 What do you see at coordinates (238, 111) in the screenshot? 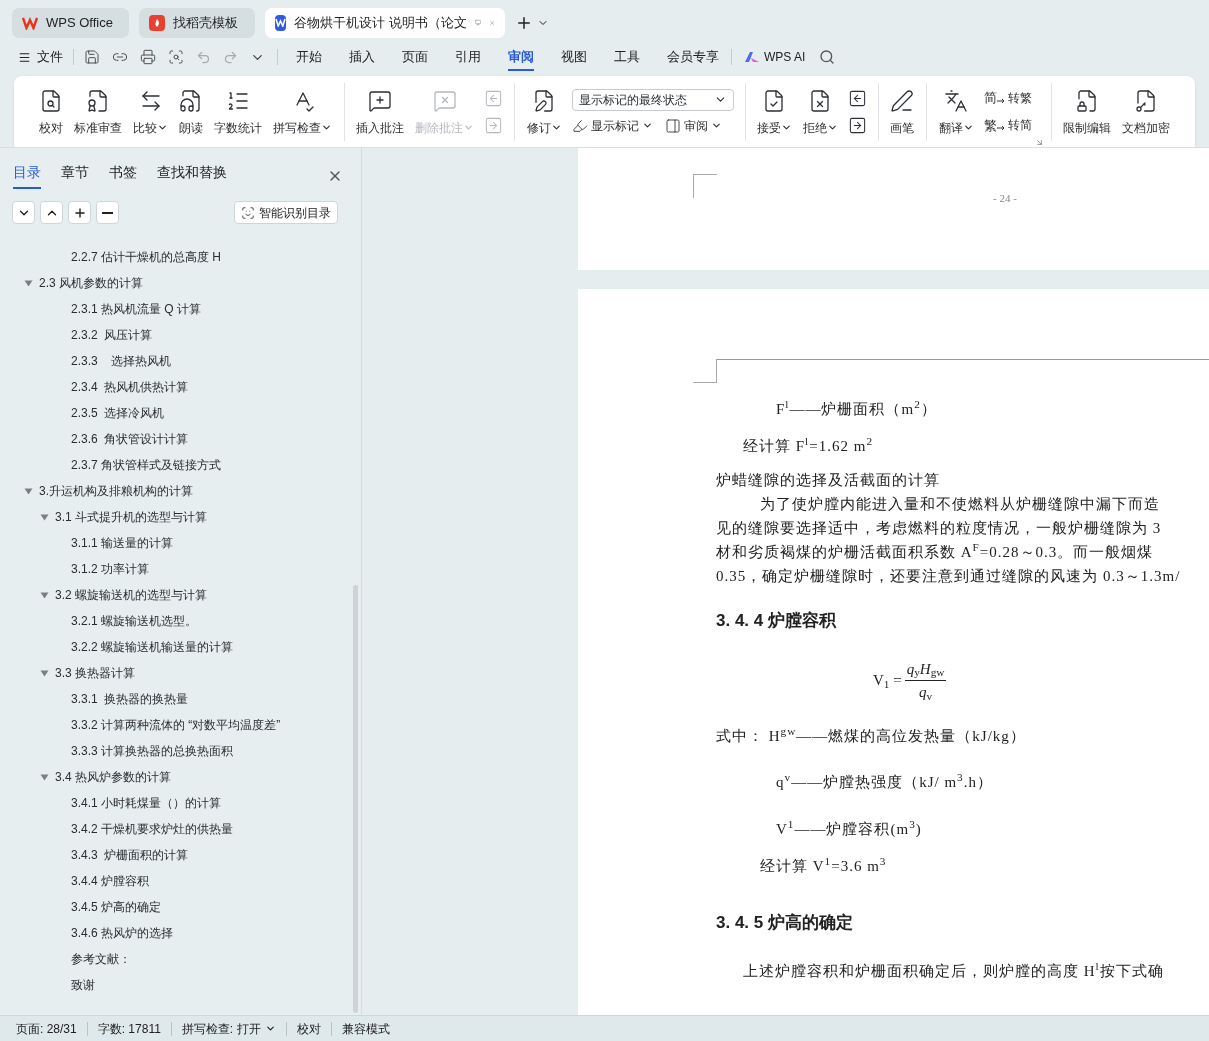
I see `ribbon-button: 字数统计` at bounding box center [238, 111].